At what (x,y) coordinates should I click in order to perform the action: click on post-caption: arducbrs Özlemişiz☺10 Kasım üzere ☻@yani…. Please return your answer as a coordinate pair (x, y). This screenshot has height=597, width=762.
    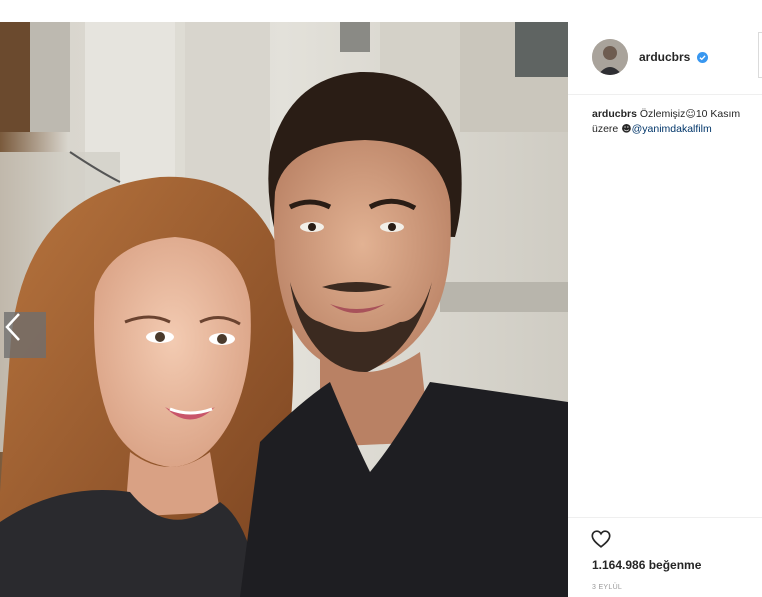
    Looking at the image, I should click on (677, 122).